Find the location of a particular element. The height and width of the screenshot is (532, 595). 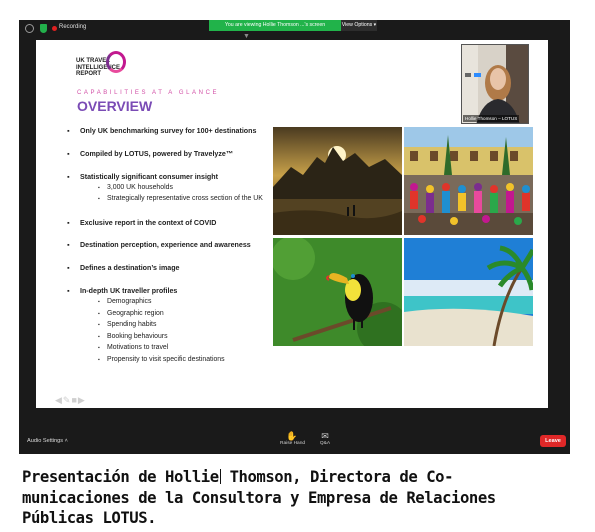

qa-button: ✉ Q&A is located at coordinates (325, 438).